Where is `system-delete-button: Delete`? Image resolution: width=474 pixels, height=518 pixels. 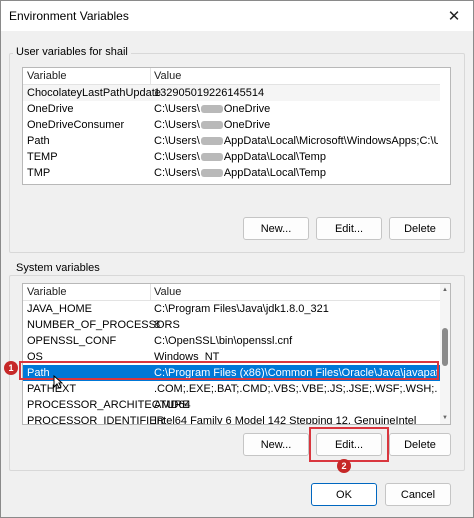 system-delete-button: Delete is located at coordinates (420, 444).